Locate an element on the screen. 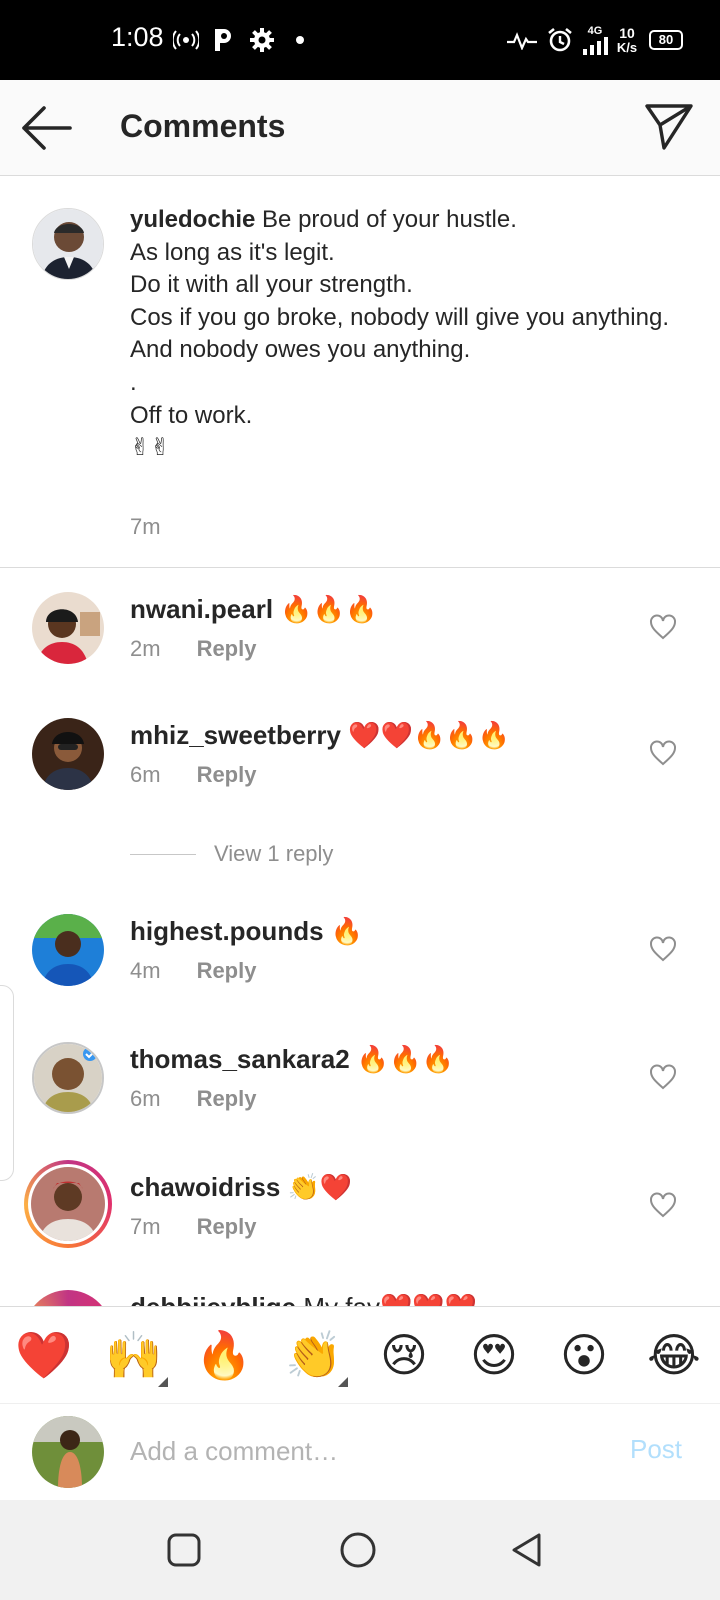 The width and height of the screenshot is (720, 1600). notification-dot-icon is located at coordinates (300, 40).